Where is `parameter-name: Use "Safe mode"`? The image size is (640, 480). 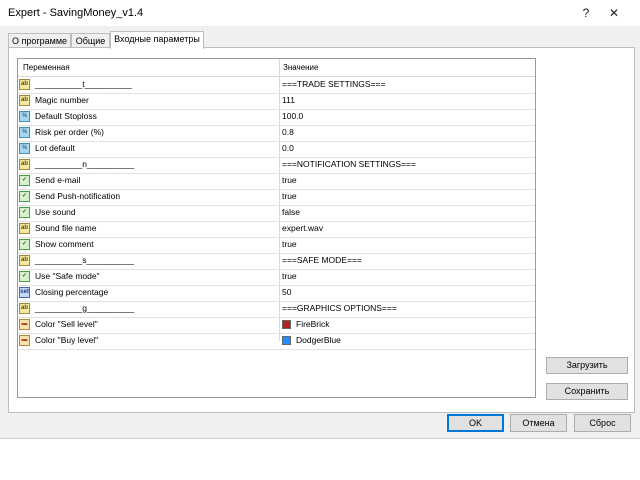
parameter-name: Use "Safe mode" is located at coordinates (67, 276).